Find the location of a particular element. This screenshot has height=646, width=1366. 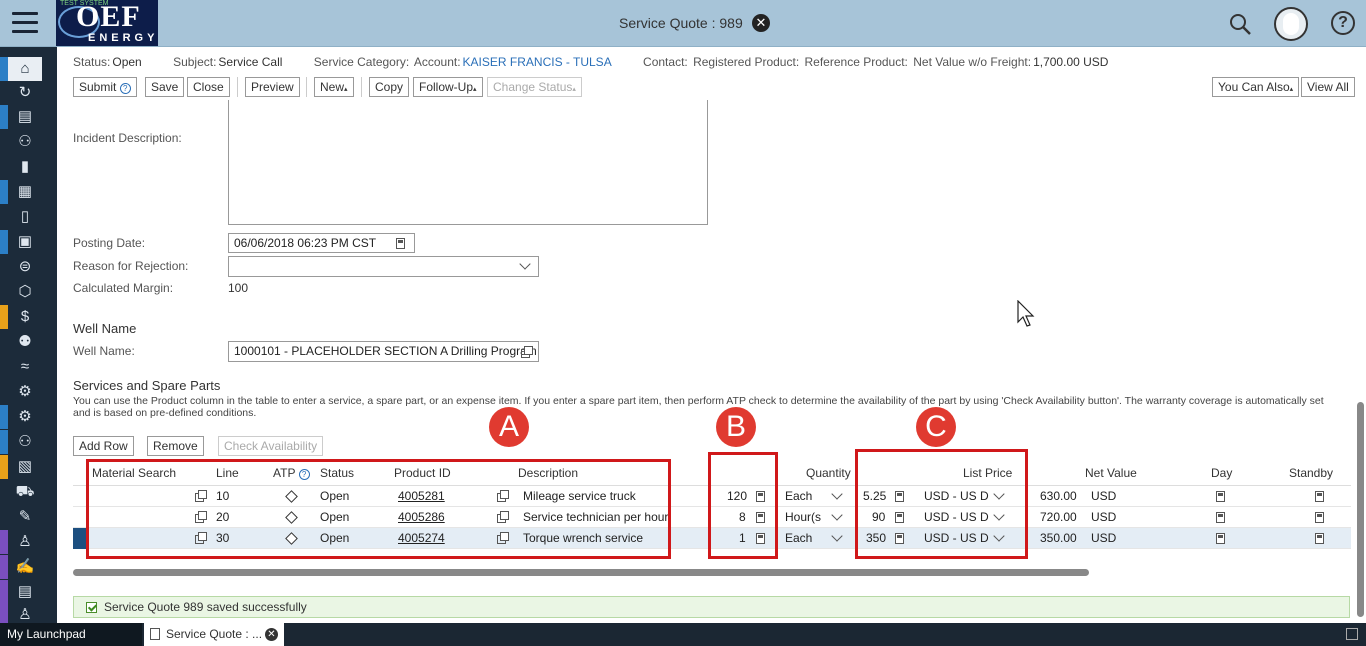

avatar is located at coordinates (1291, 24).